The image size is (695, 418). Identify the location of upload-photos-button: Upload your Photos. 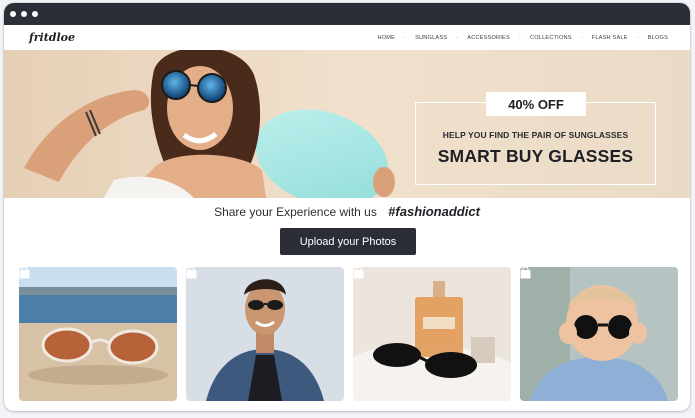
(348, 241).